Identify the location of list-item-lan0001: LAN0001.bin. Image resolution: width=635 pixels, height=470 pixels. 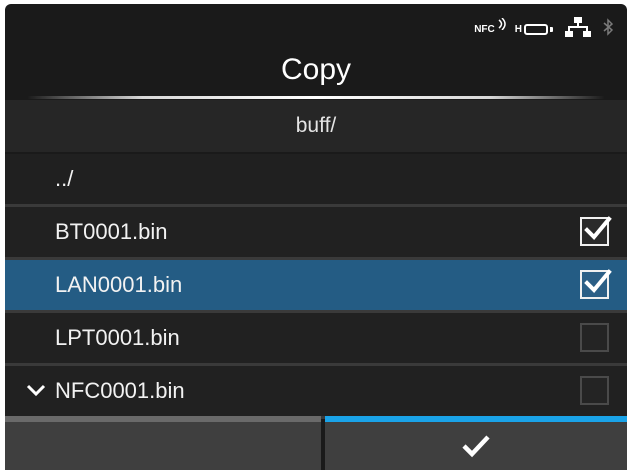
(316, 286).